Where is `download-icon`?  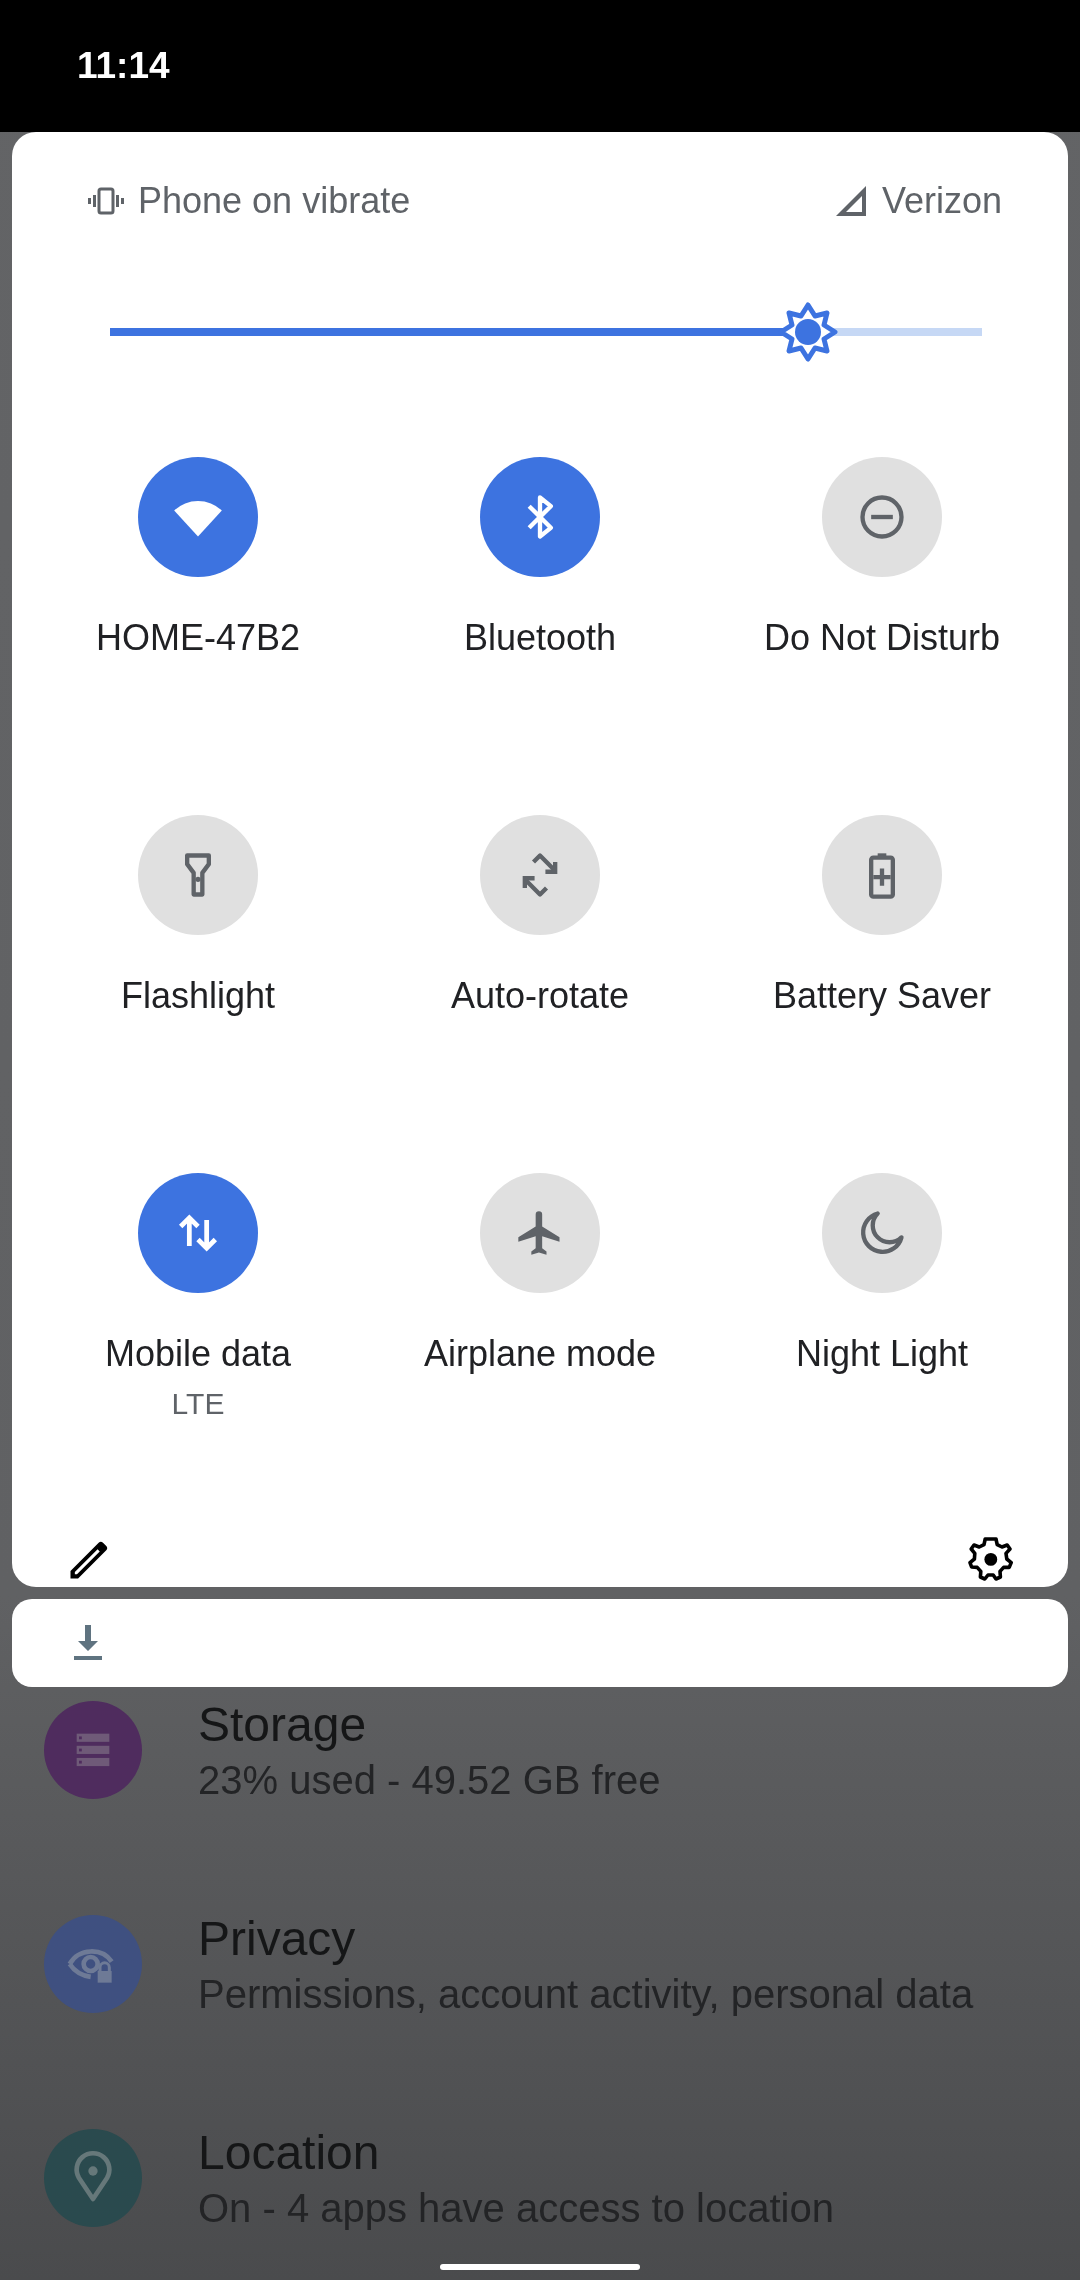
download-icon is located at coordinates (88, 1643).